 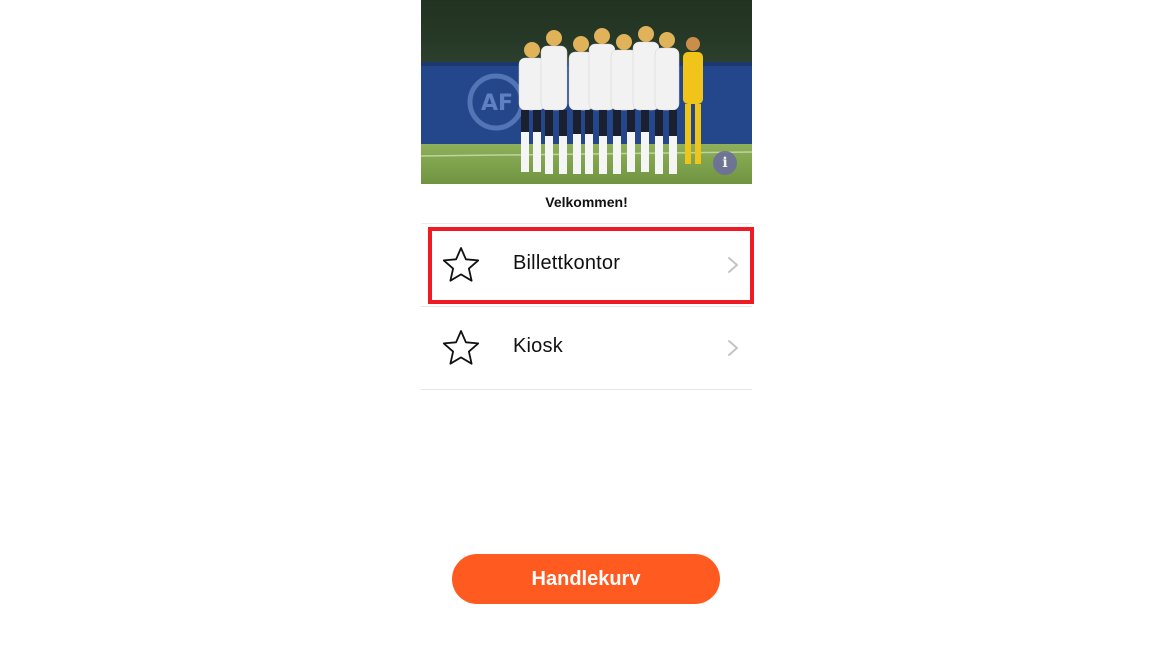 I want to click on menu-item-label: Billettkontor, so click(x=567, y=263).